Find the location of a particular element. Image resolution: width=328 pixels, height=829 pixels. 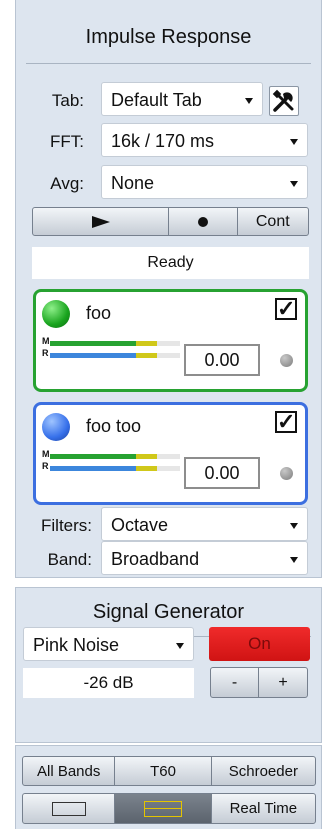

fft-label: FFT: is located at coordinates (67, 141).